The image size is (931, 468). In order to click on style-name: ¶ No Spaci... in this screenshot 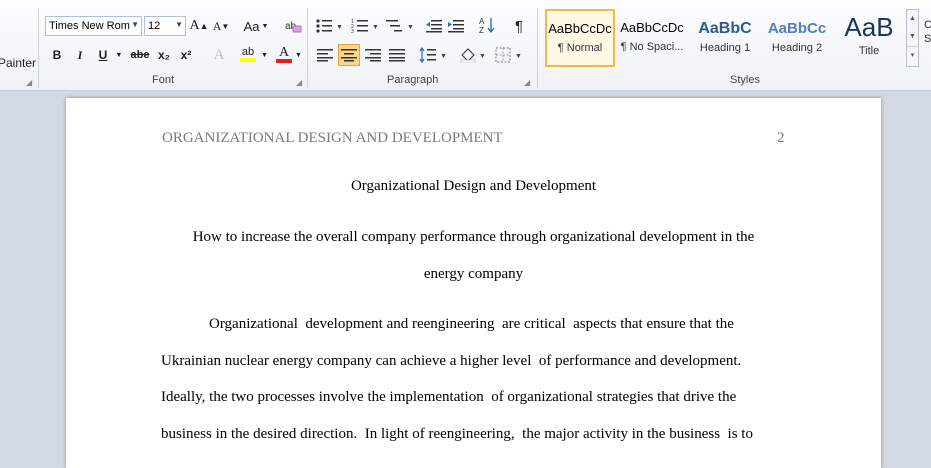, I will do `click(652, 47)`.